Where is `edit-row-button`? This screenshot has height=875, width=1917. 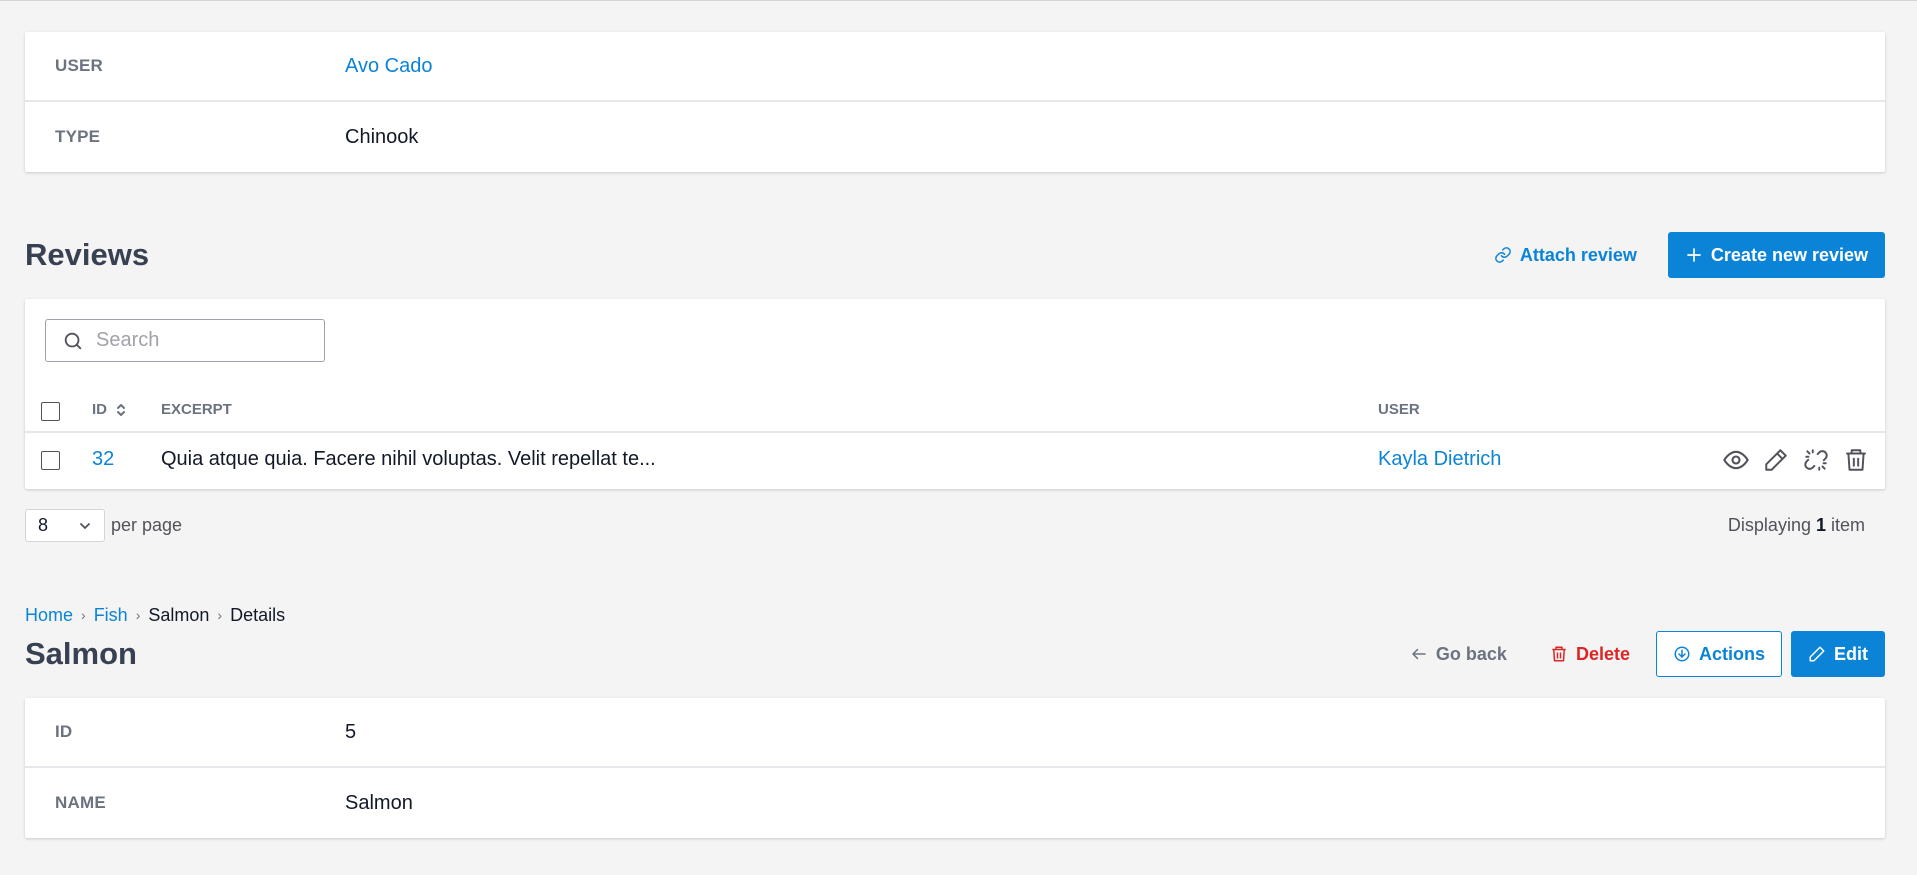 edit-row-button is located at coordinates (1776, 460).